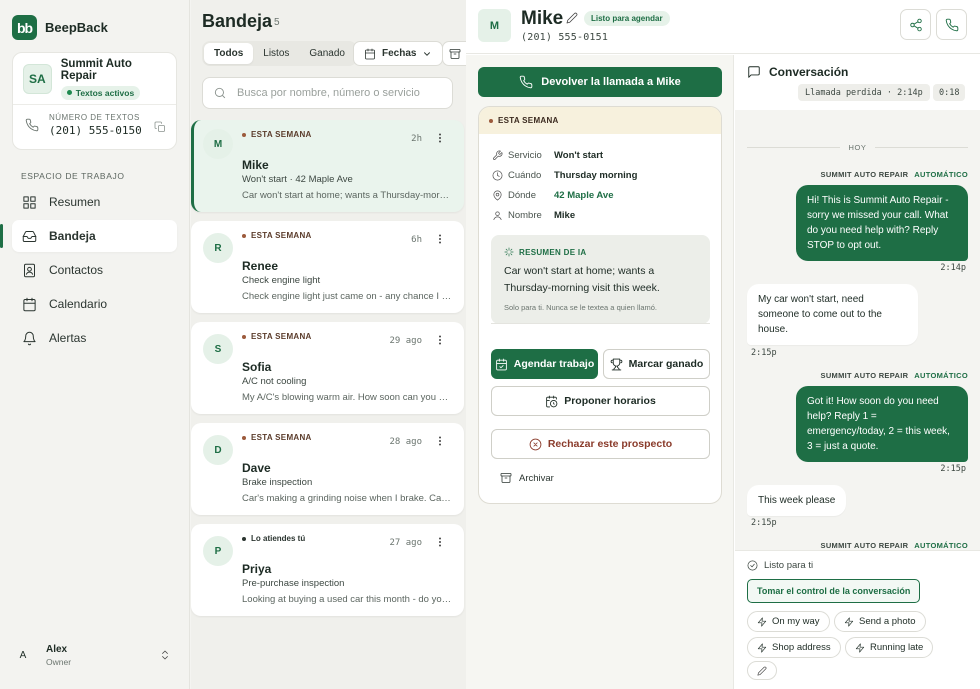 The height and width of the screenshot is (689, 980). I want to click on card-subtitle: Won't start · 42 Maple Ave, so click(297, 179).